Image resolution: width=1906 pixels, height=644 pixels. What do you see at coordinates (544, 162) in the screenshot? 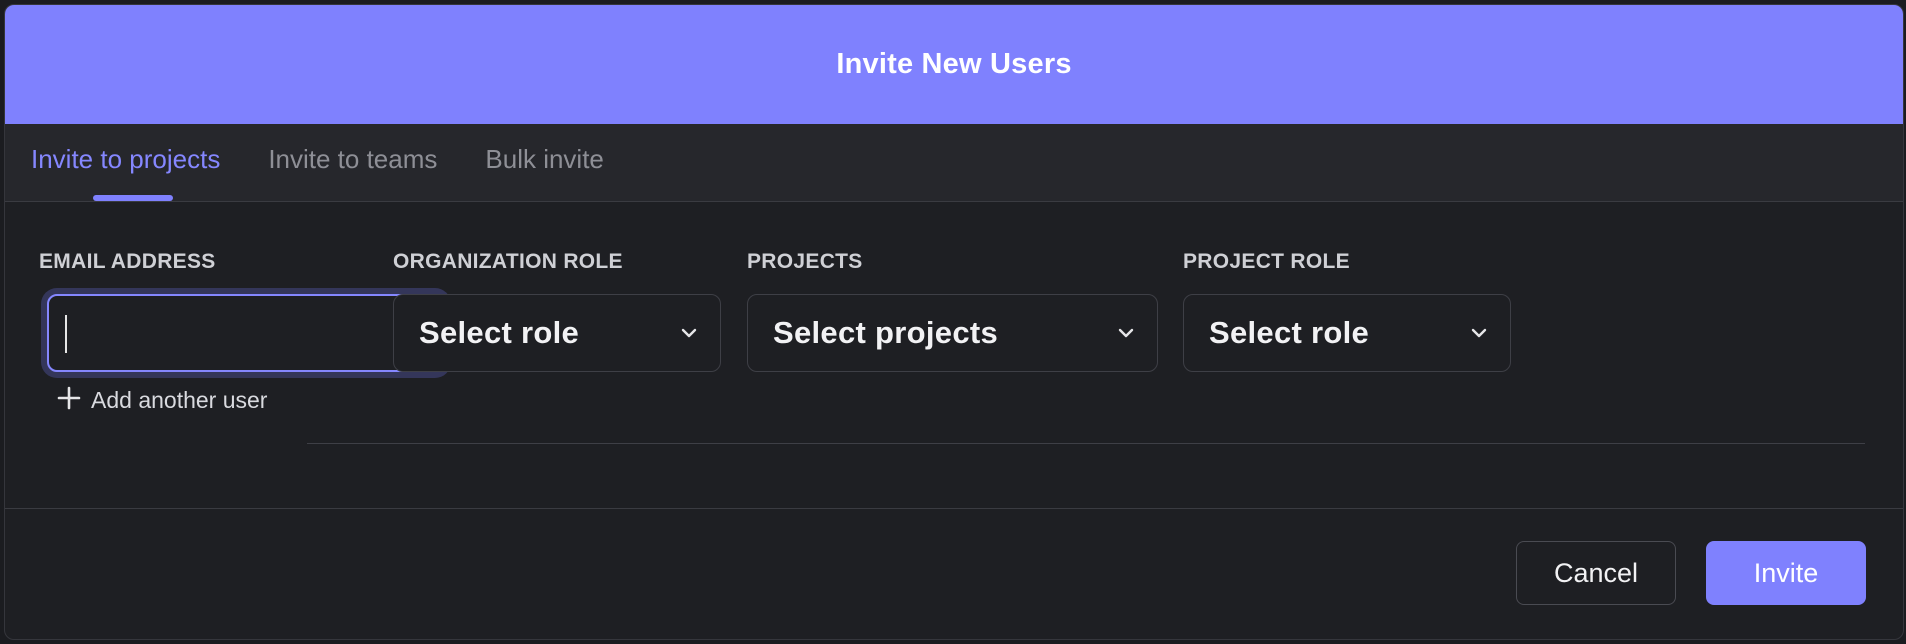
I see `tab-bulk-invite: Bulk invite` at bounding box center [544, 162].